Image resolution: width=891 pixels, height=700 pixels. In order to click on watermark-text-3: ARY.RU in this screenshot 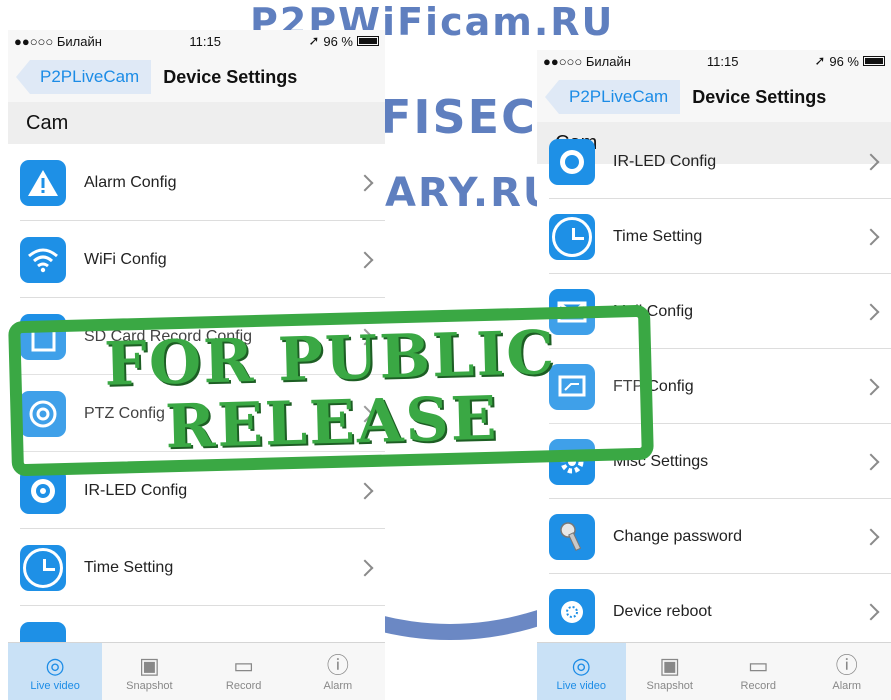, I will do `click(471, 193)`.